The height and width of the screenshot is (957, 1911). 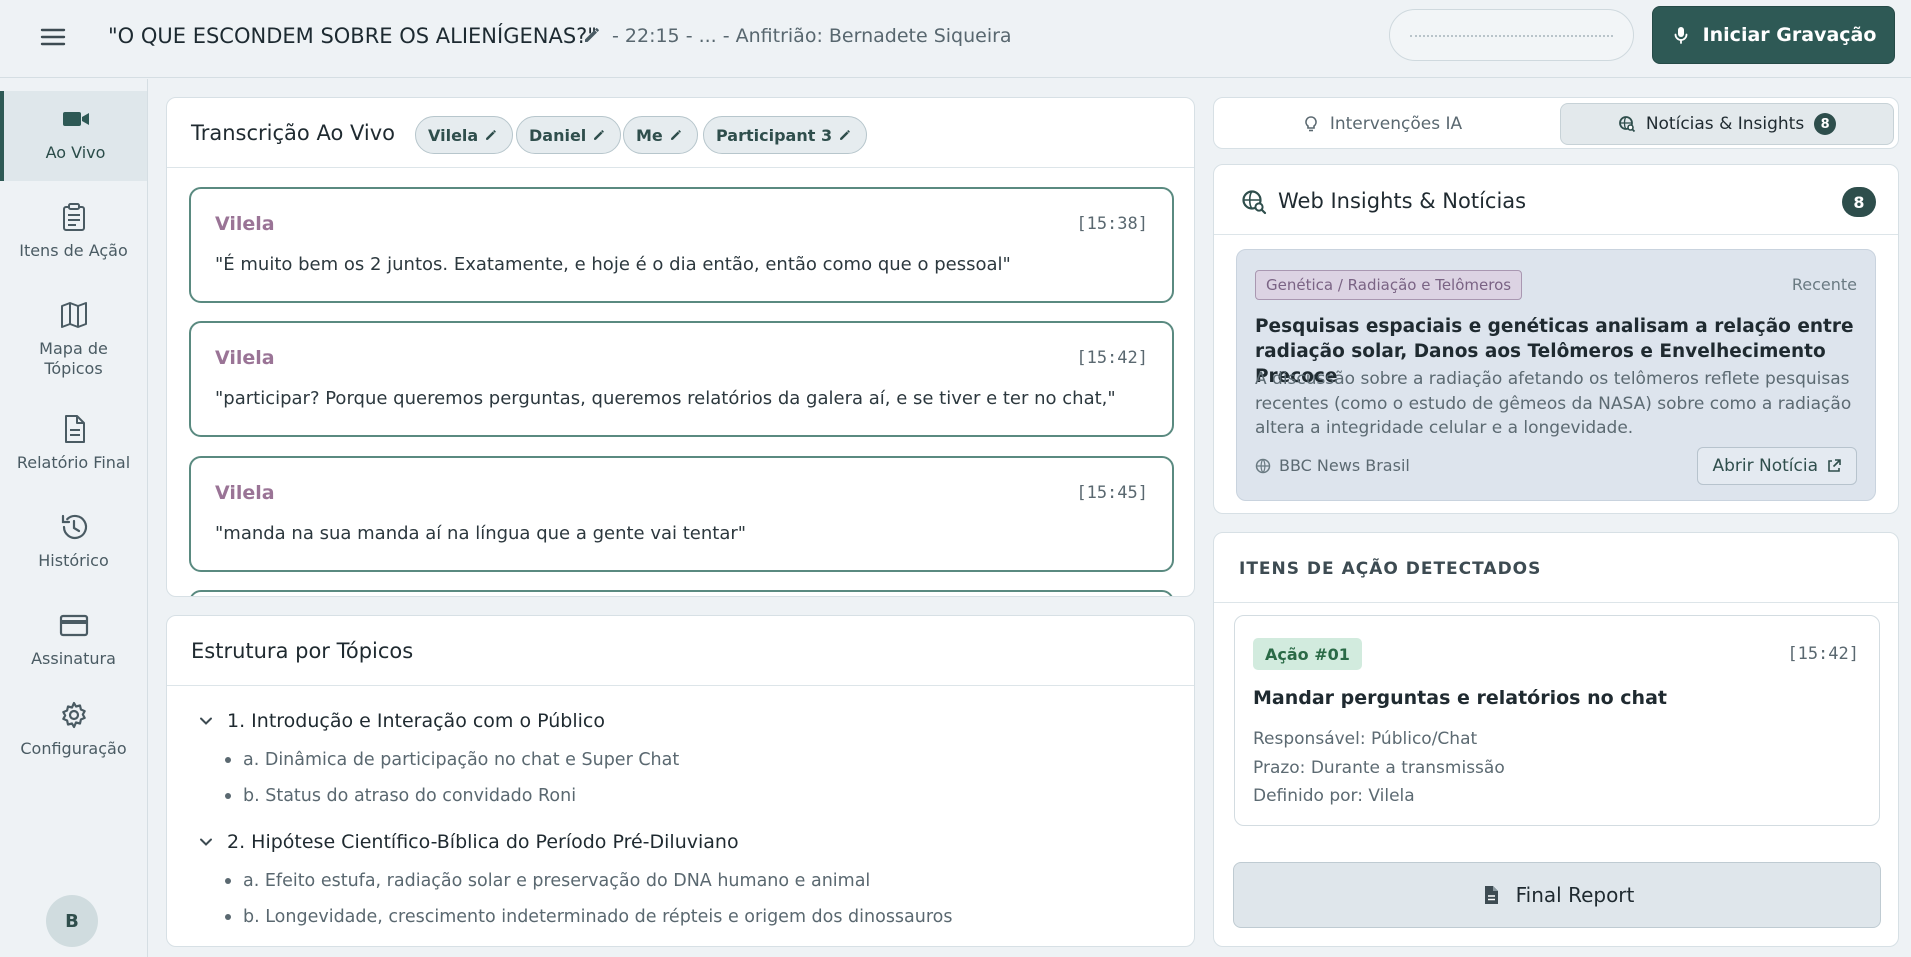 I want to click on participant-chip: Me, so click(x=660, y=135).